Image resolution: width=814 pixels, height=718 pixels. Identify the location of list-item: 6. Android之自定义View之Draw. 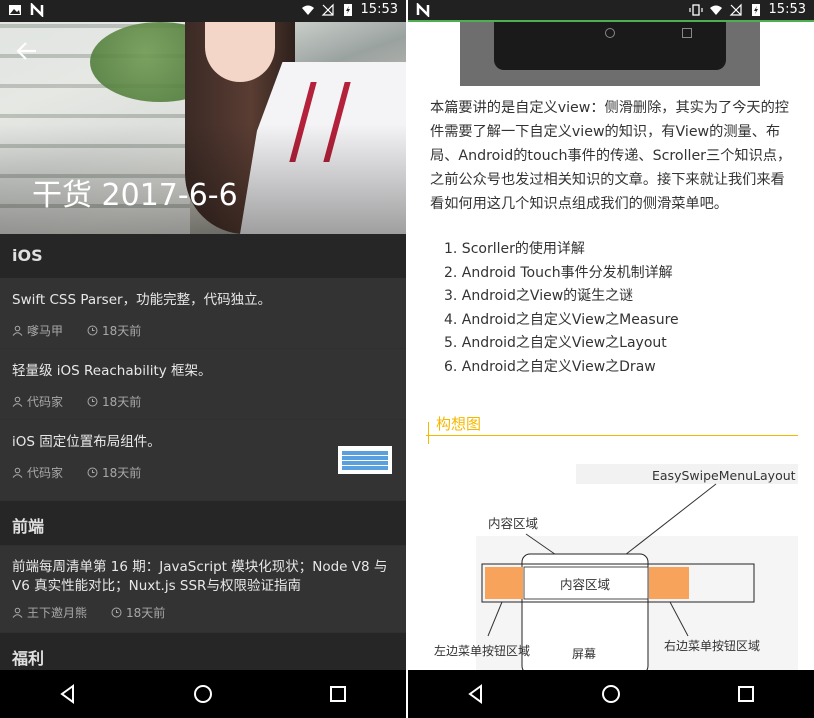
(561, 368).